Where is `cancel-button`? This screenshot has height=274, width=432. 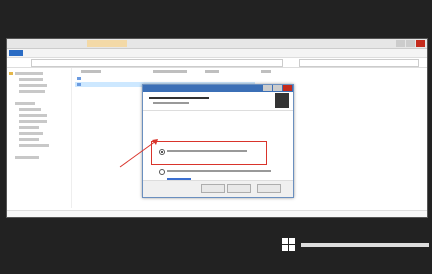 cancel-button is located at coordinates (269, 188).